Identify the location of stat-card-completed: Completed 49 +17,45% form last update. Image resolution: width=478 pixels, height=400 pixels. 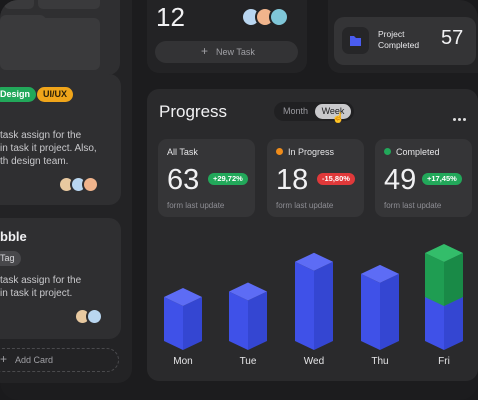
(423, 178).